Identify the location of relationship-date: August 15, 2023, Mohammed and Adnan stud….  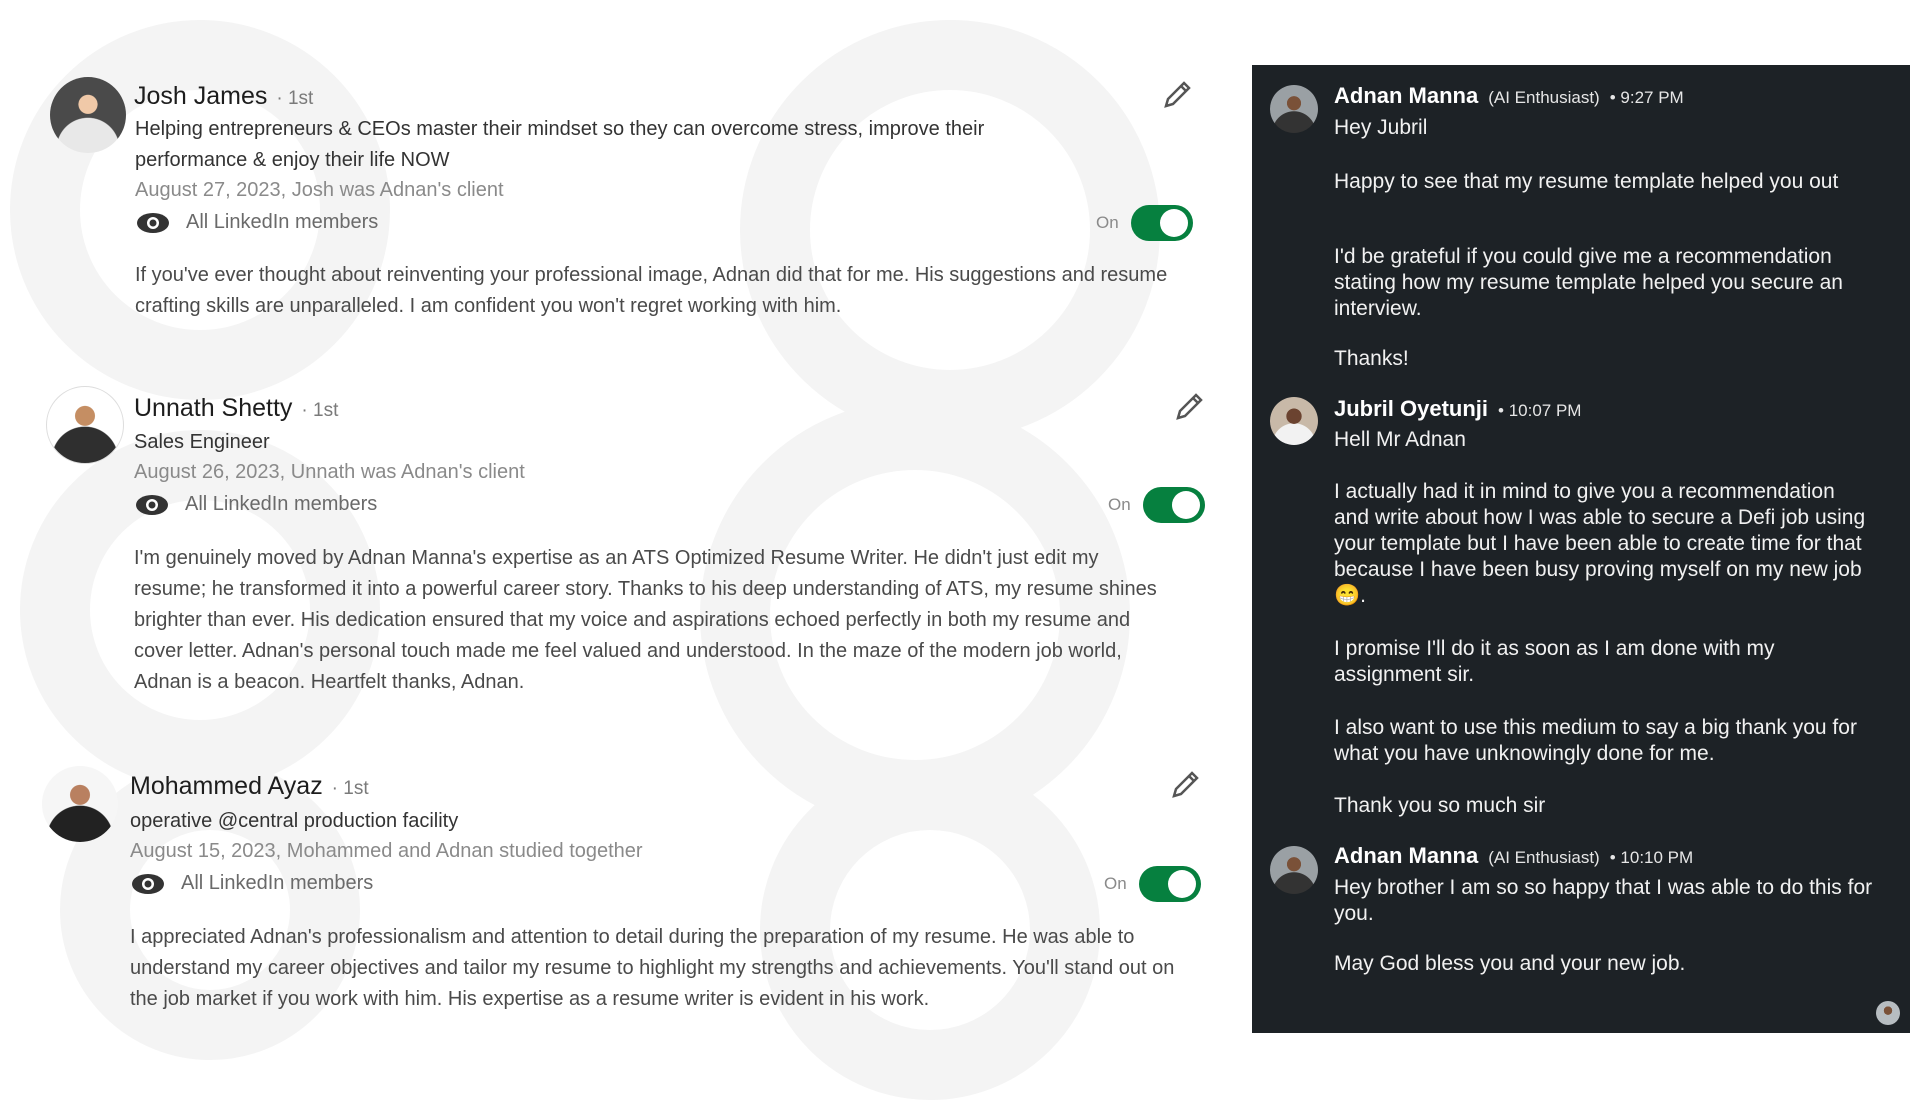
(386, 851).